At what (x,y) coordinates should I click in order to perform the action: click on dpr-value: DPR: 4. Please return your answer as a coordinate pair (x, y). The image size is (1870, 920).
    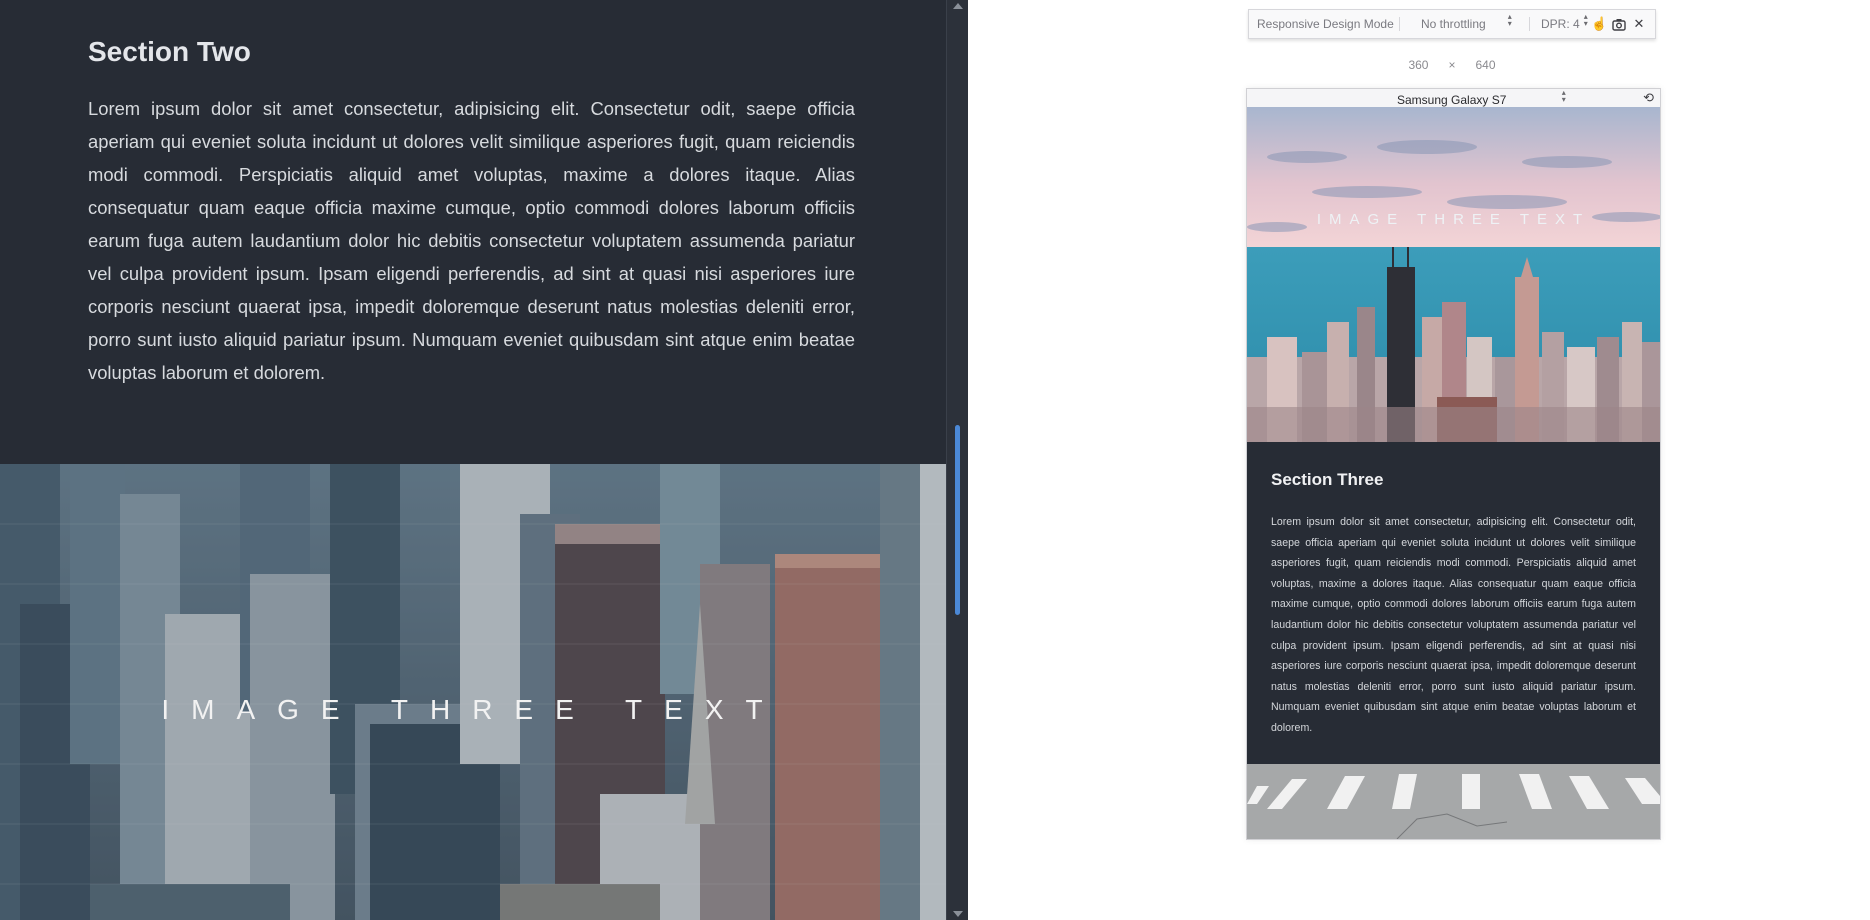
    Looking at the image, I should click on (1560, 24).